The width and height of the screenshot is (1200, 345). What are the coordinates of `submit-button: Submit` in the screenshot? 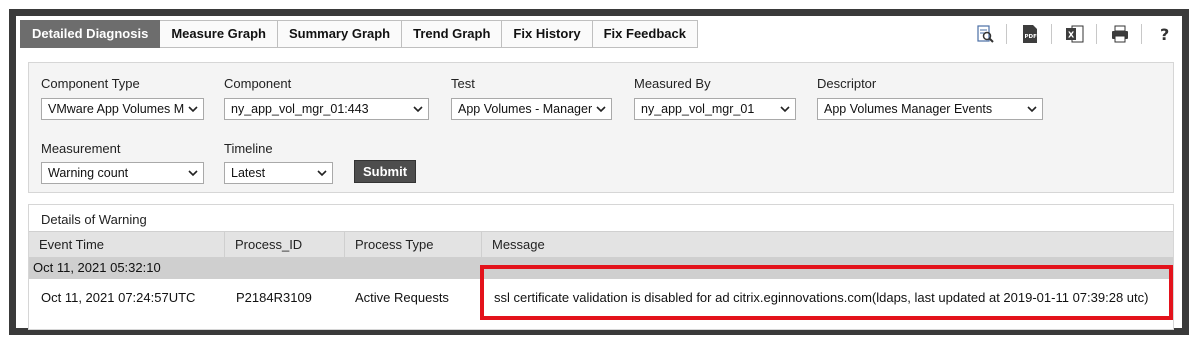 It's located at (385, 171).